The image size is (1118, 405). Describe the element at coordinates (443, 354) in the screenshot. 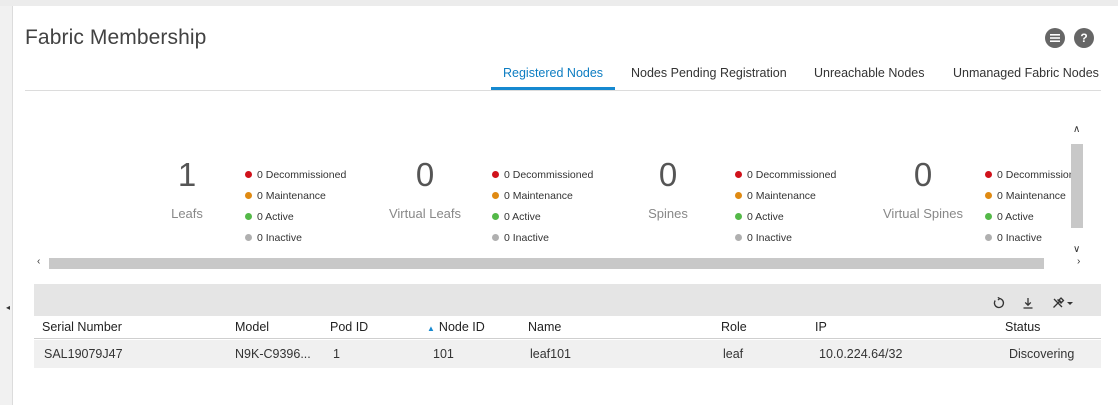

I see `cell-node-id: 101` at that location.